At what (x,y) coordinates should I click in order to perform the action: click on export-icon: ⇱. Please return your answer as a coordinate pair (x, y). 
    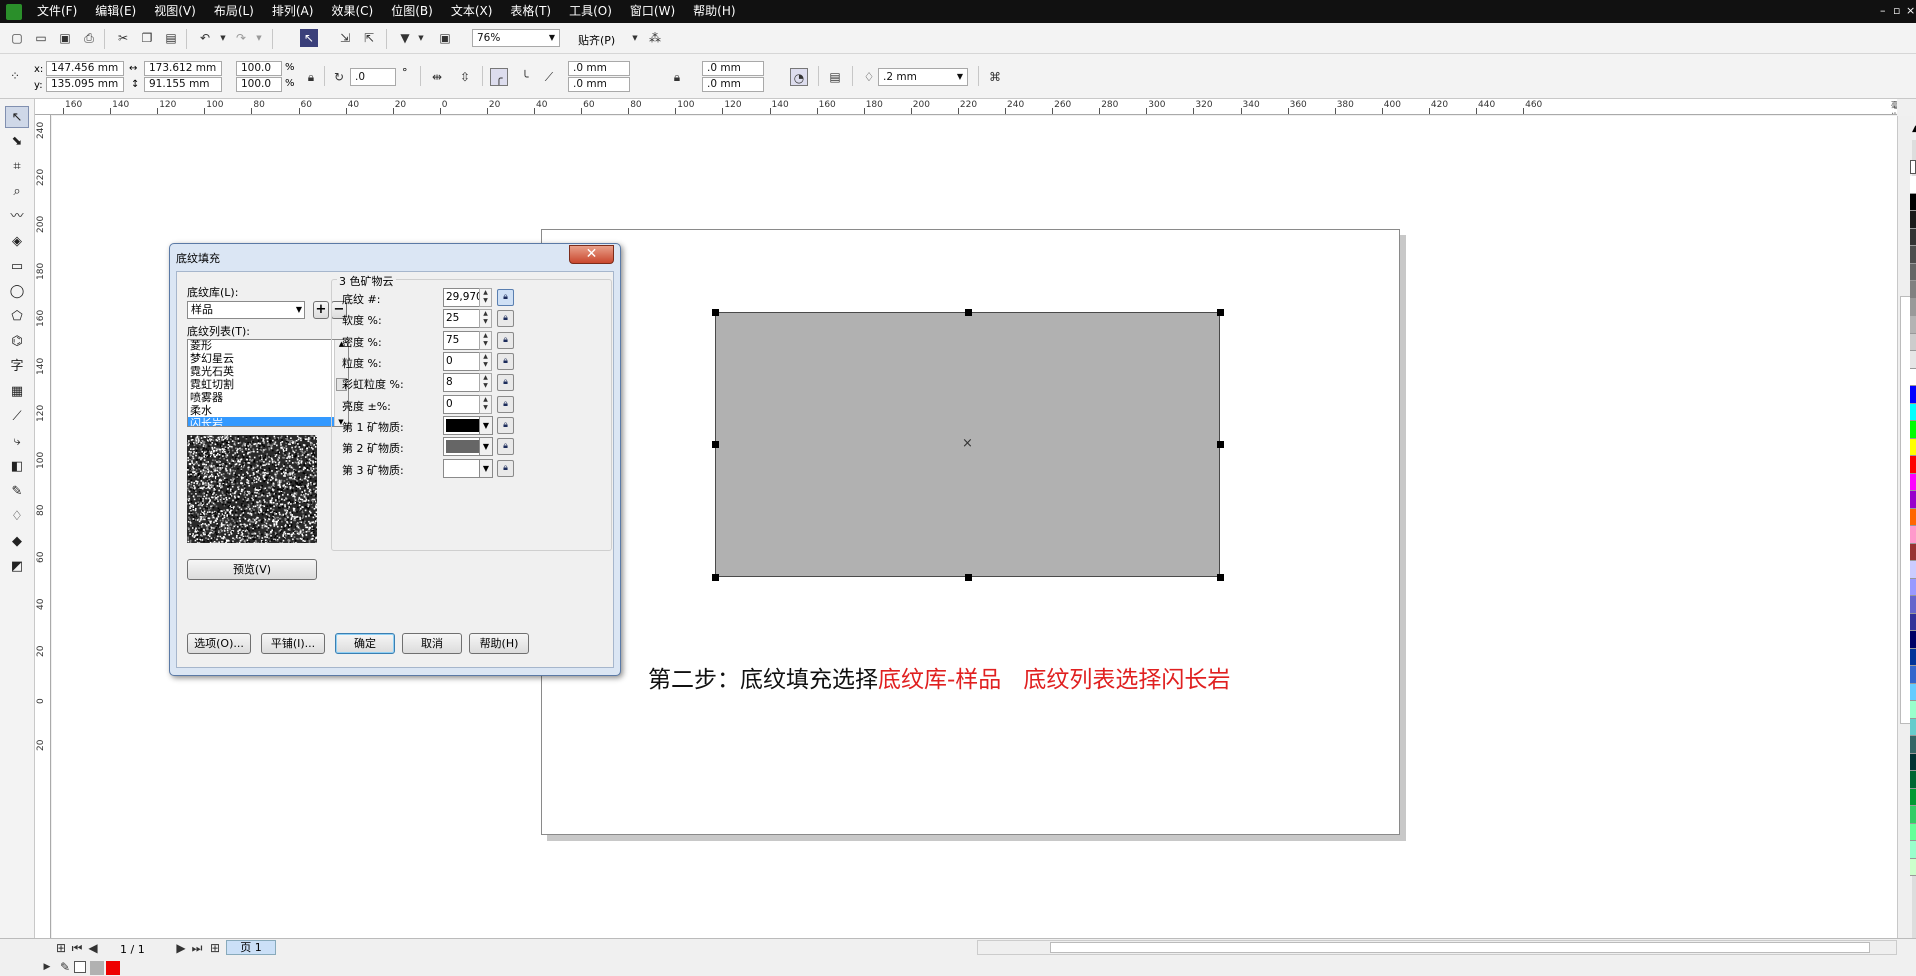
    Looking at the image, I should click on (369, 38).